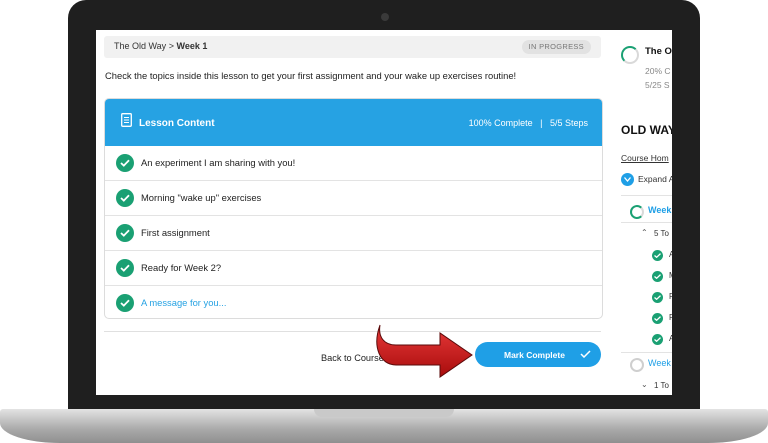  Describe the element at coordinates (500, 123) in the screenshot. I see `lesson-percent: 100% Complete` at that location.